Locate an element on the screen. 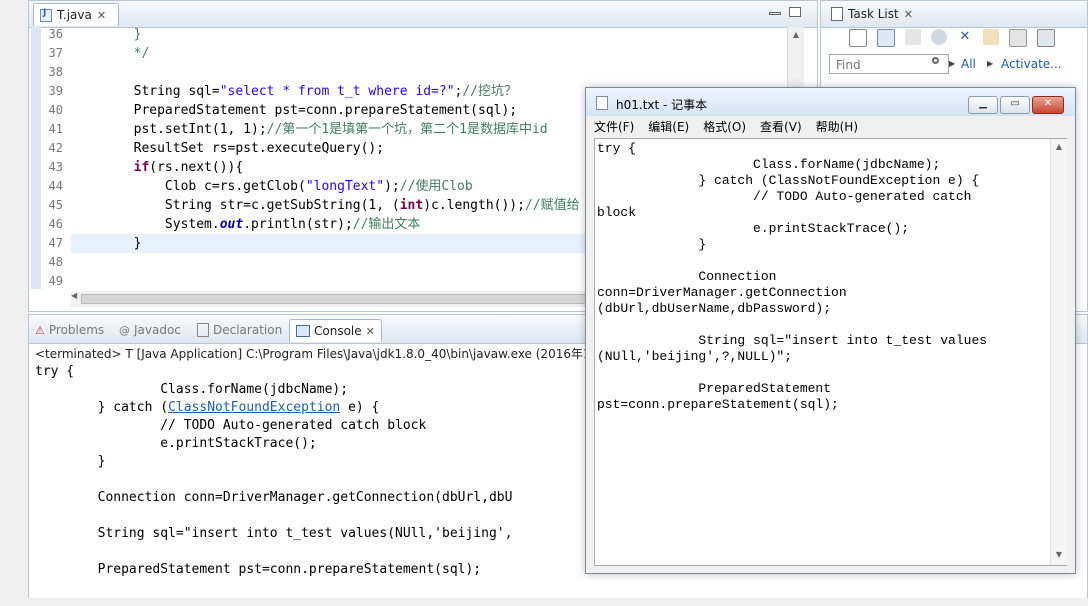 This screenshot has width=1088, height=606. scroll-thumb is located at coordinates (341, 299).